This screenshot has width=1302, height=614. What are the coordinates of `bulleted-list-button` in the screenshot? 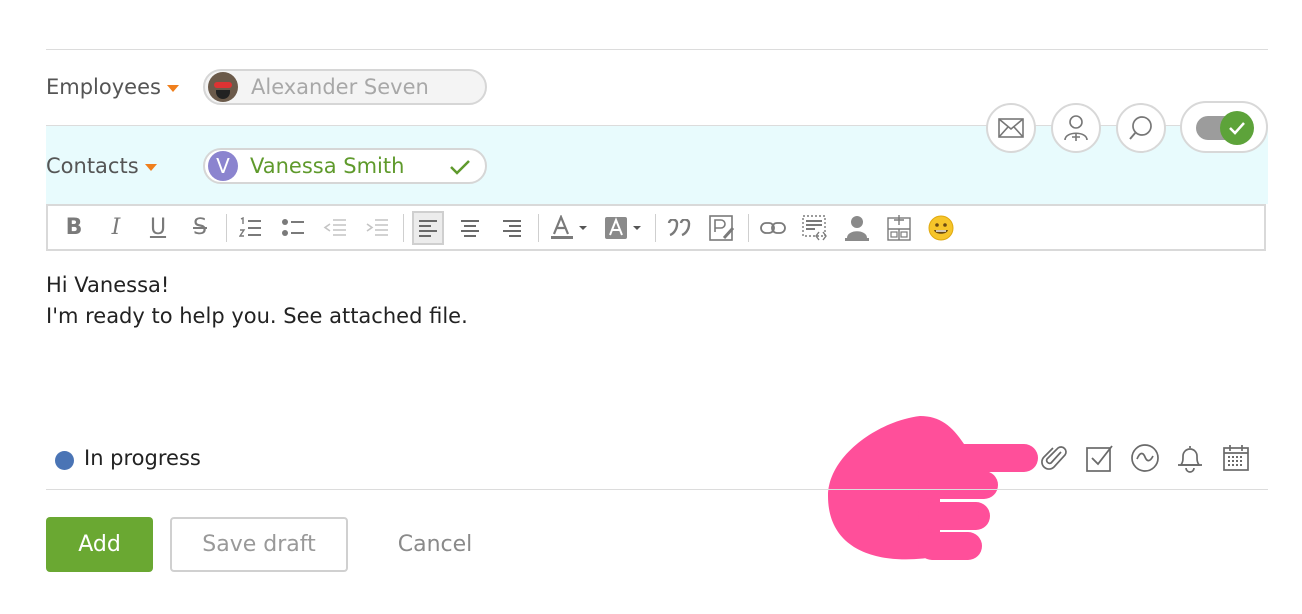 It's located at (293, 228).